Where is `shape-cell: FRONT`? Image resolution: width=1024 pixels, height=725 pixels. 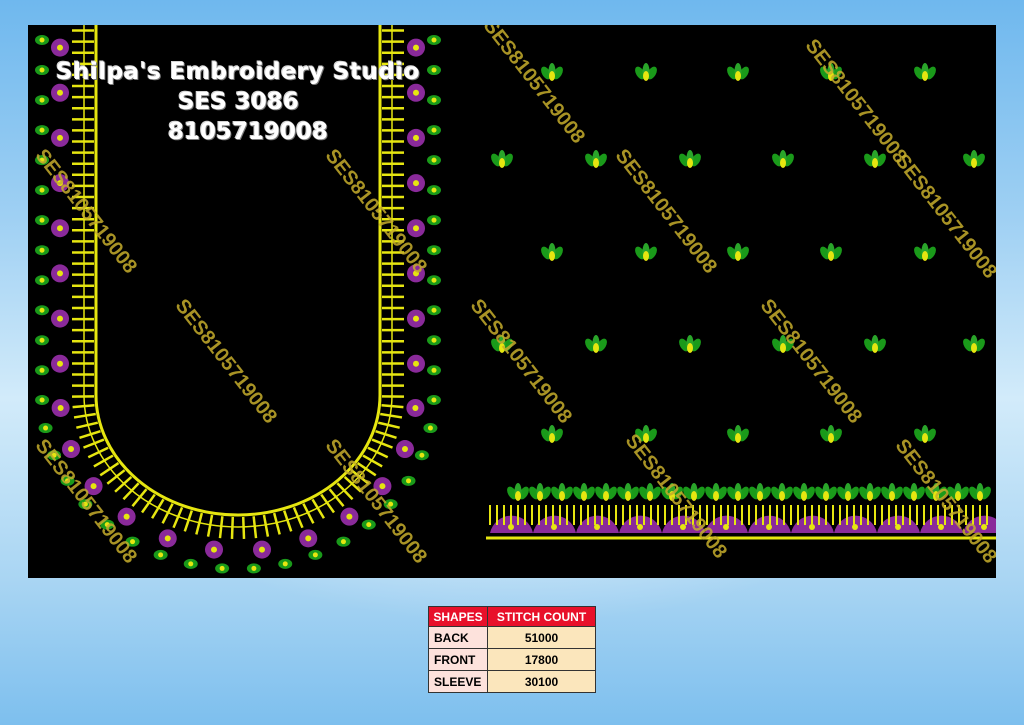 shape-cell: FRONT is located at coordinates (458, 659).